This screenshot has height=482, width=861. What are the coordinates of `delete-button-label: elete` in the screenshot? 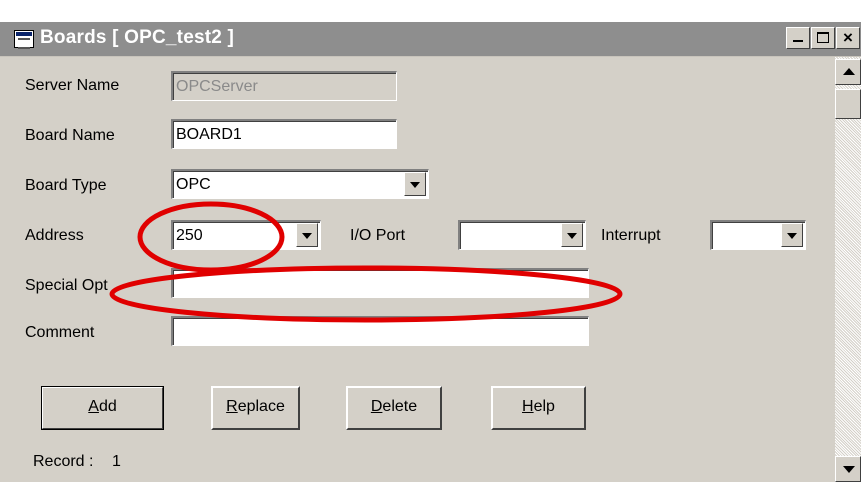 It's located at (400, 406).